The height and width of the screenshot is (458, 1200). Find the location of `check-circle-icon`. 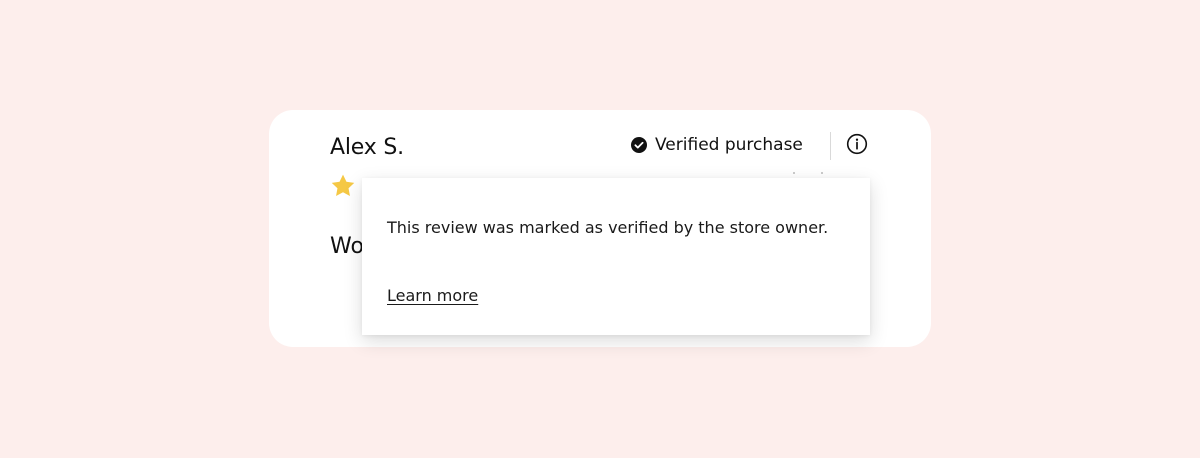

check-circle-icon is located at coordinates (639, 145).